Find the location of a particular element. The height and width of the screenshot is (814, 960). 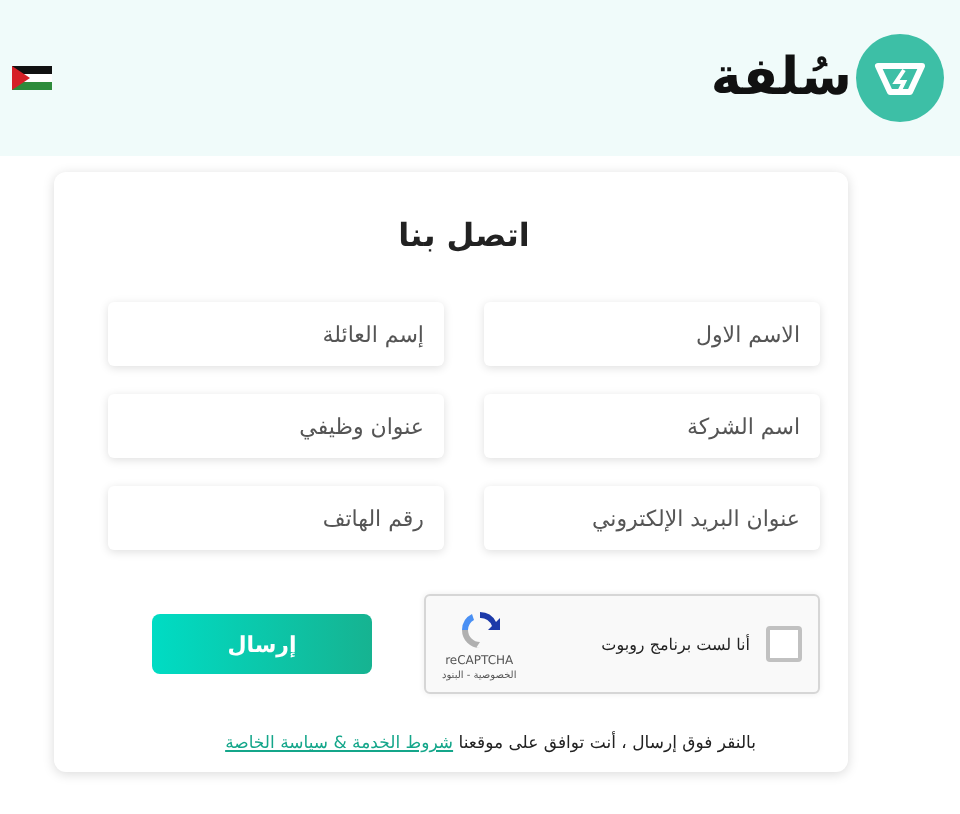

input-field: اسم الشركة is located at coordinates (652, 426).